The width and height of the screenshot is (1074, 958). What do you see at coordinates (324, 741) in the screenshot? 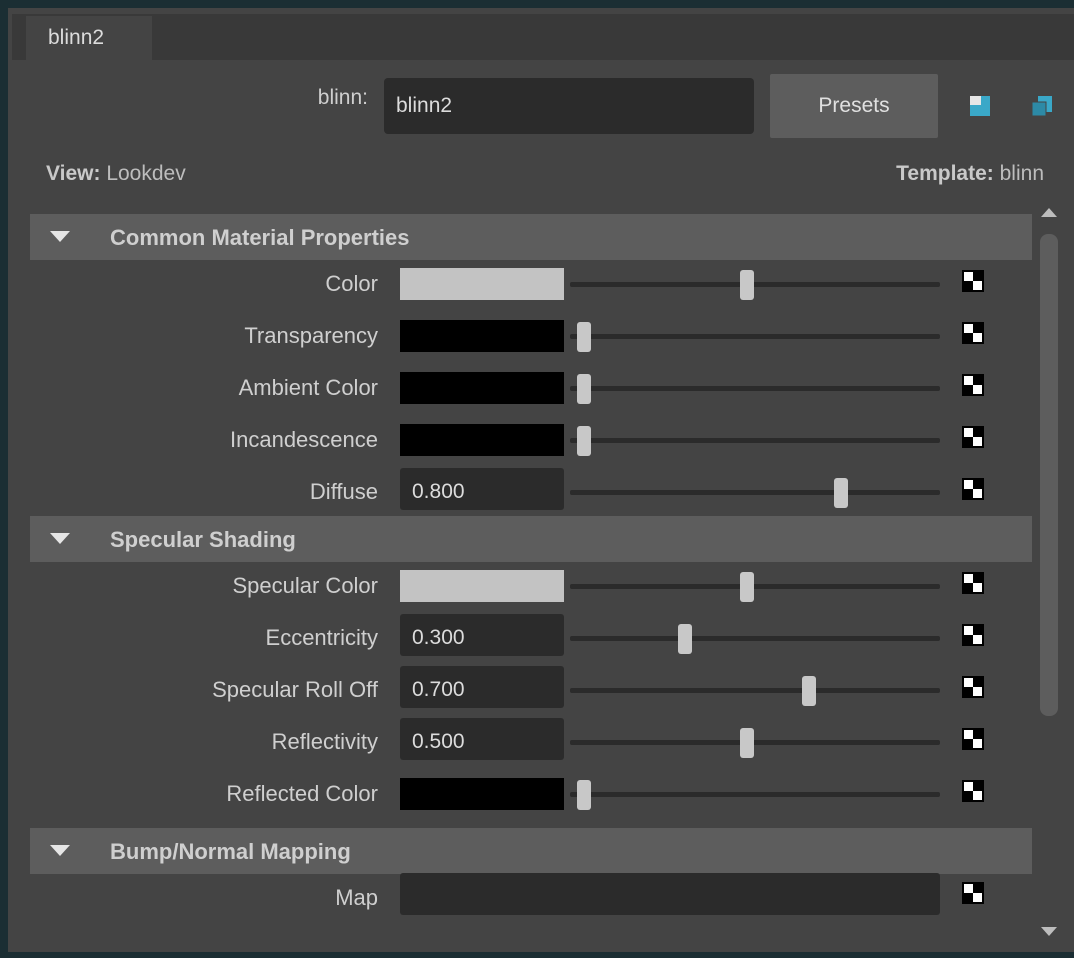
I see `attr-label-reflectivity: Reflectivity` at bounding box center [324, 741].